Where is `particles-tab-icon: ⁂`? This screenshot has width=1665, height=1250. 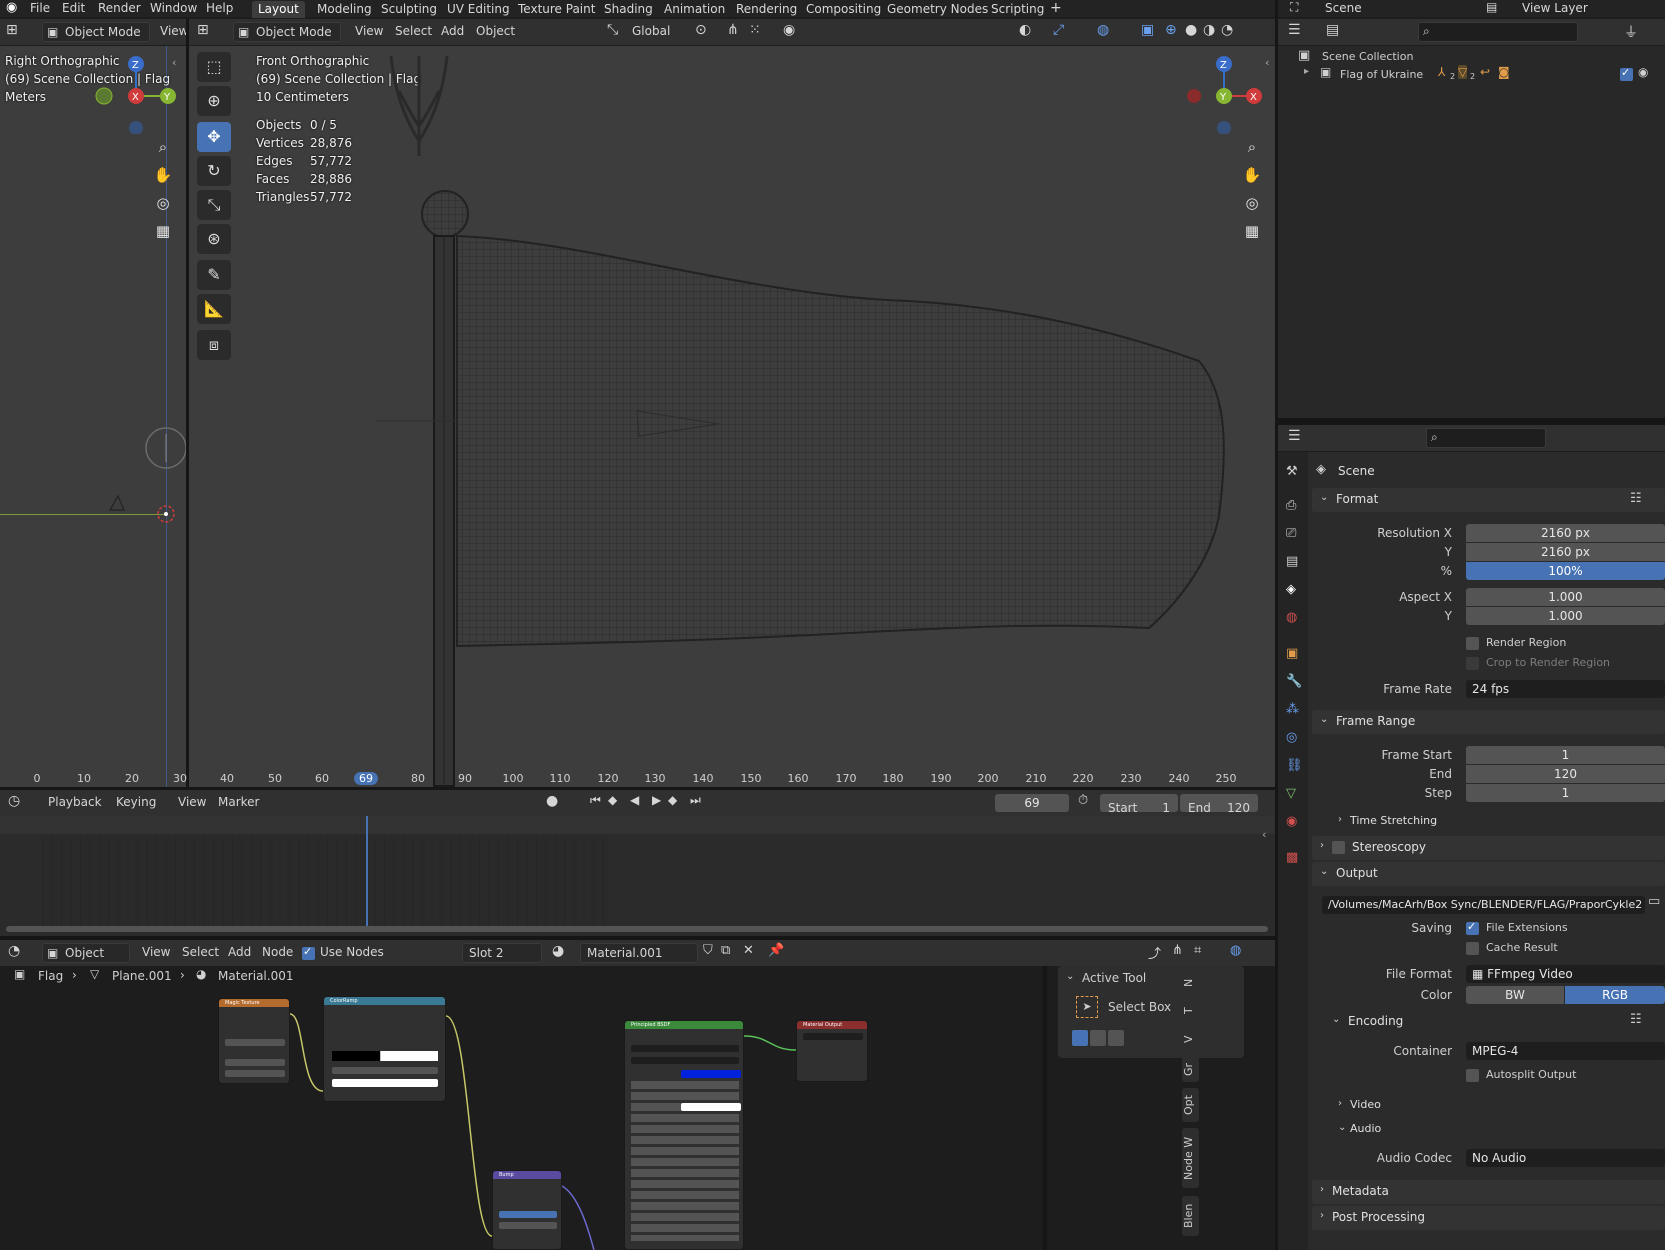 particles-tab-icon: ⁂ is located at coordinates (1292, 709).